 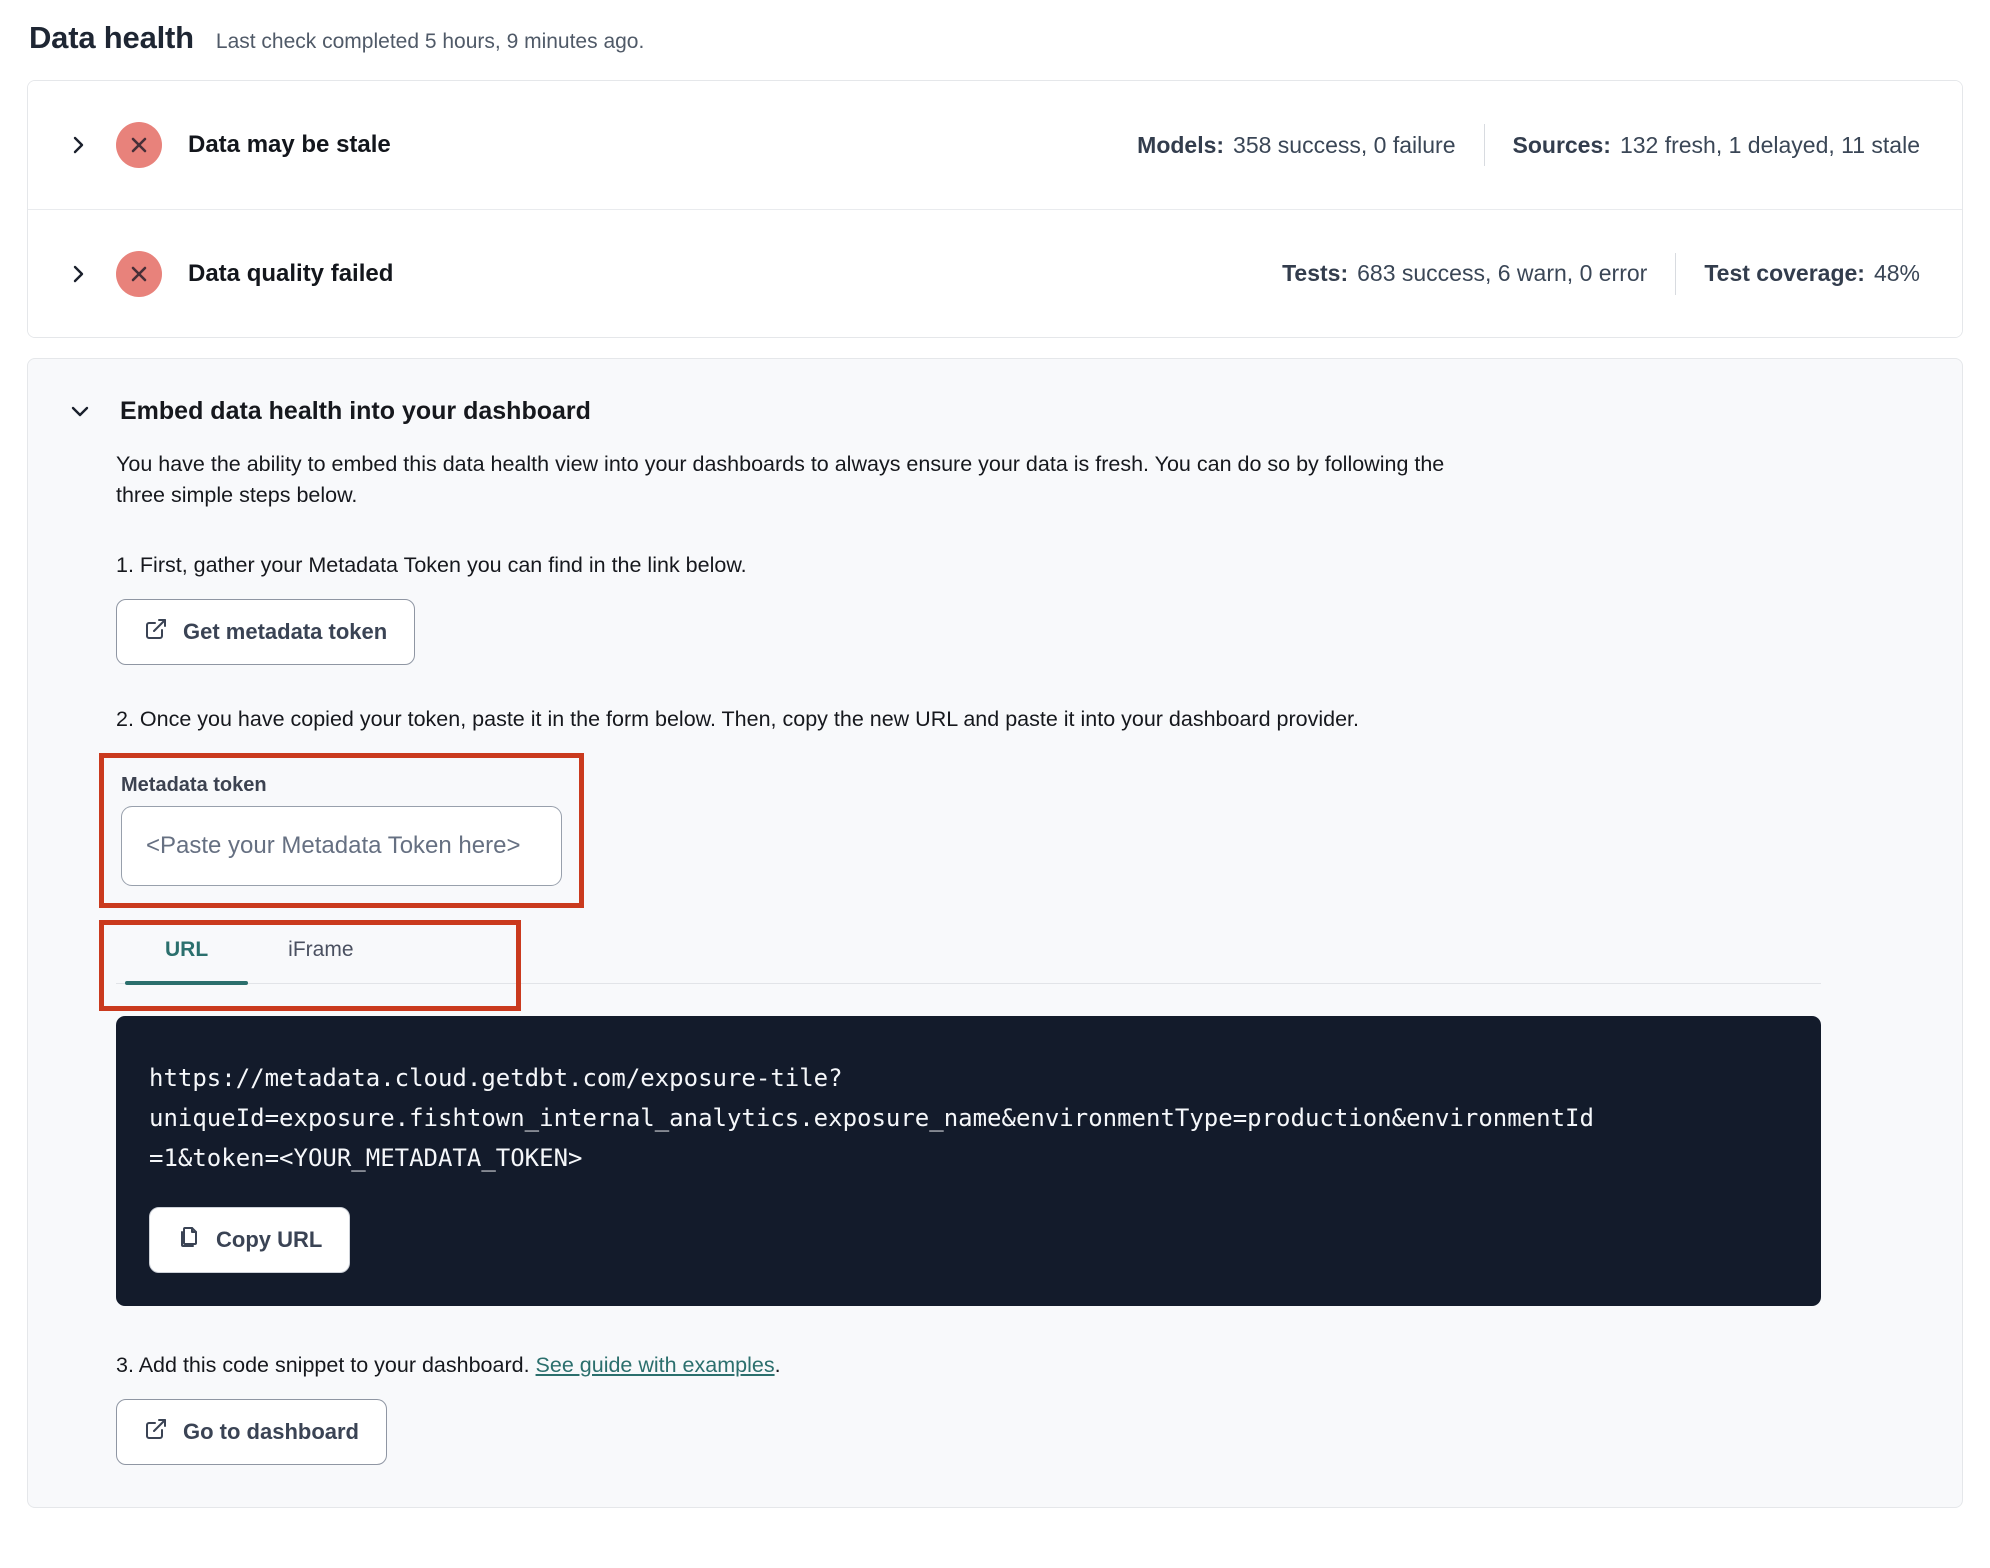 What do you see at coordinates (111, 37) in the screenshot?
I see `page-title: Data health` at bounding box center [111, 37].